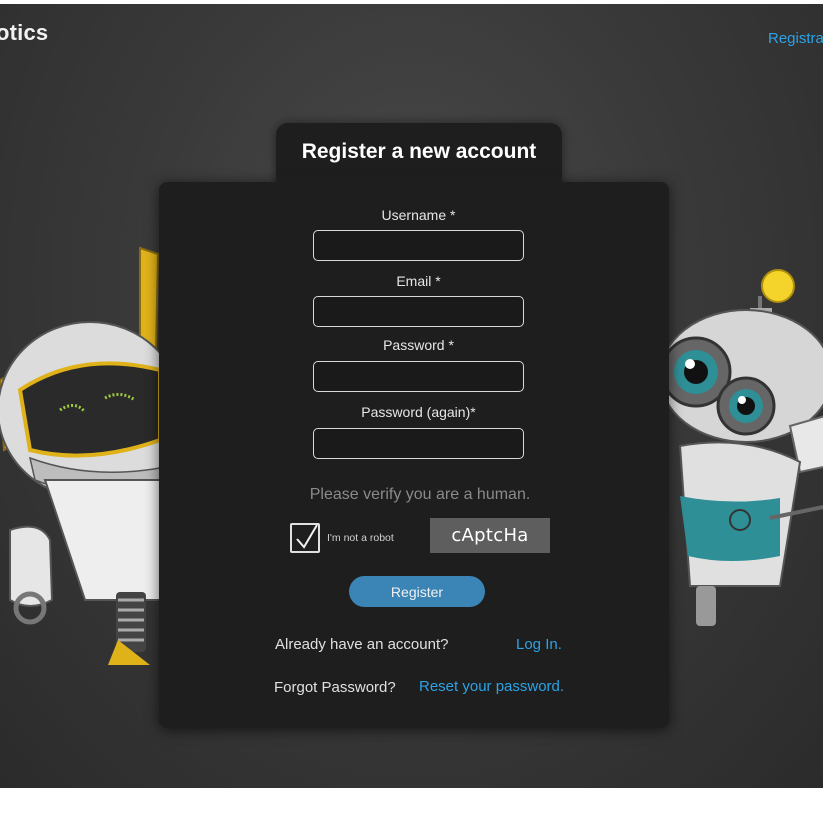 The width and height of the screenshot is (823, 823). I want to click on registration-link: Registration, so click(795, 38).